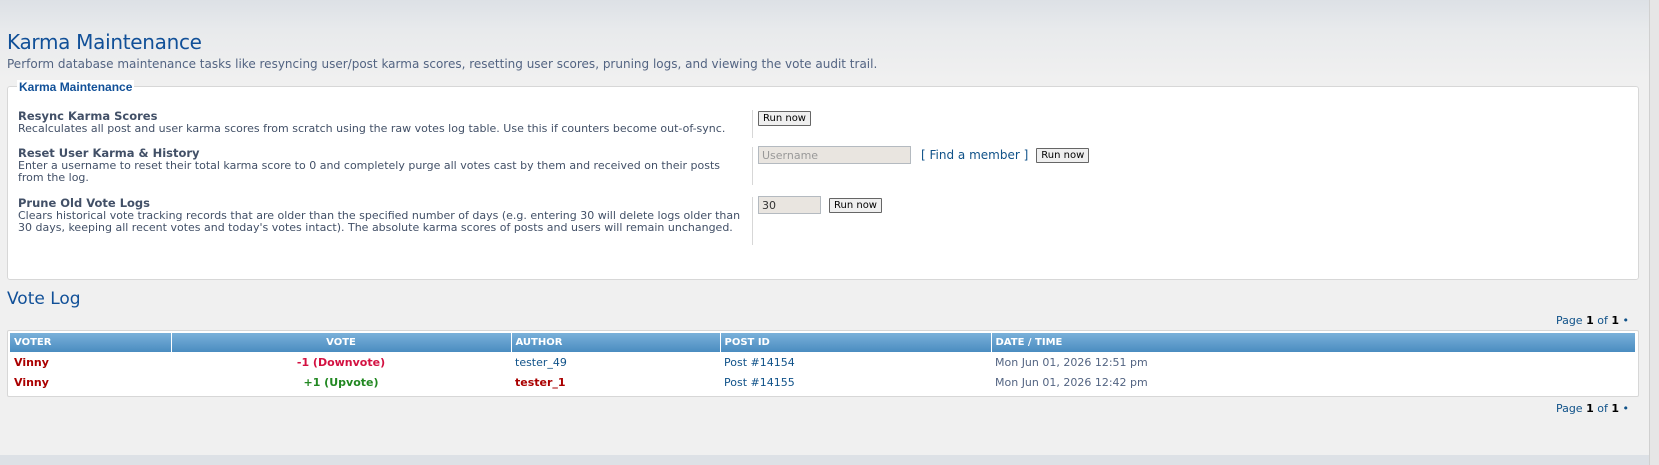 This screenshot has height=465, width=1659. What do you see at coordinates (752, 221) in the screenshot?
I see `prune-separator` at bounding box center [752, 221].